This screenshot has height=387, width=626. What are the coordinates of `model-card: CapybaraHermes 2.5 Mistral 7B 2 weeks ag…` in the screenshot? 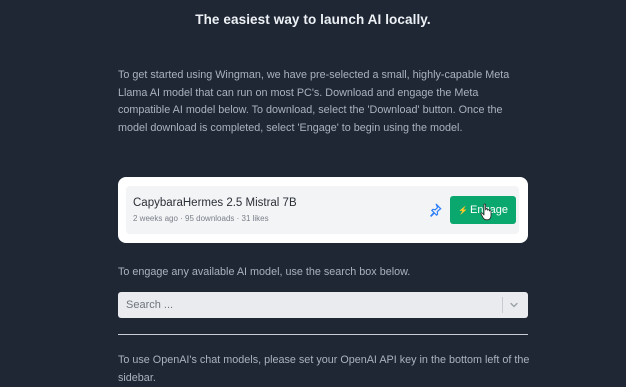 It's located at (322, 210).